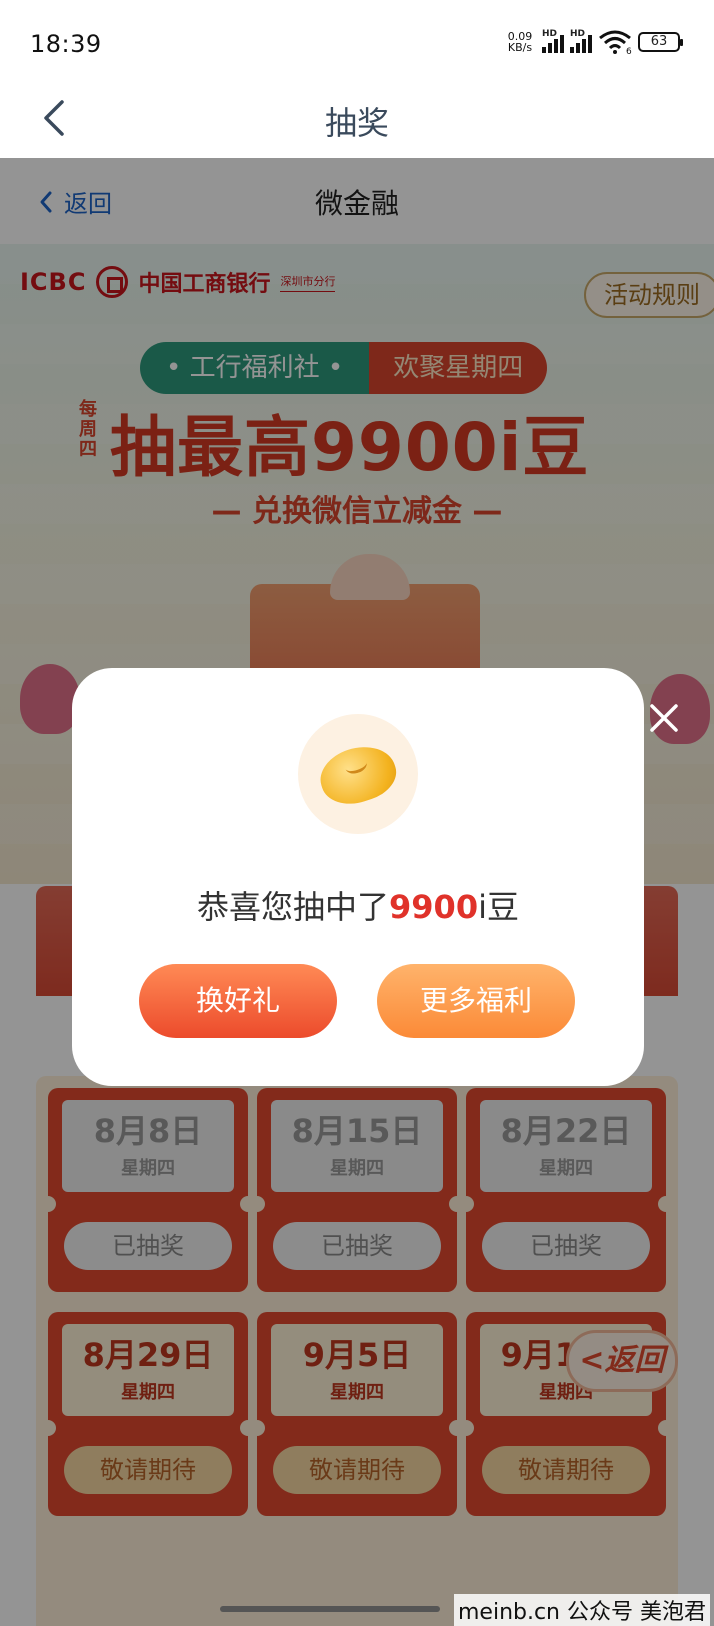  I want to click on bean-badge, so click(358, 774).